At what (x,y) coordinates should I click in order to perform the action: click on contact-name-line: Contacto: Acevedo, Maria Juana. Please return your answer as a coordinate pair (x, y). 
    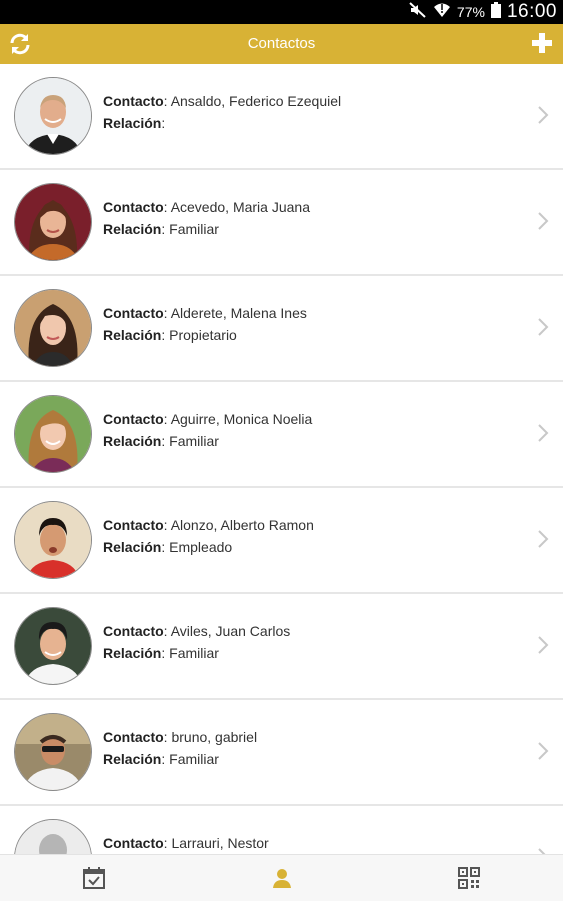
    Looking at the image, I should click on (206, 208).